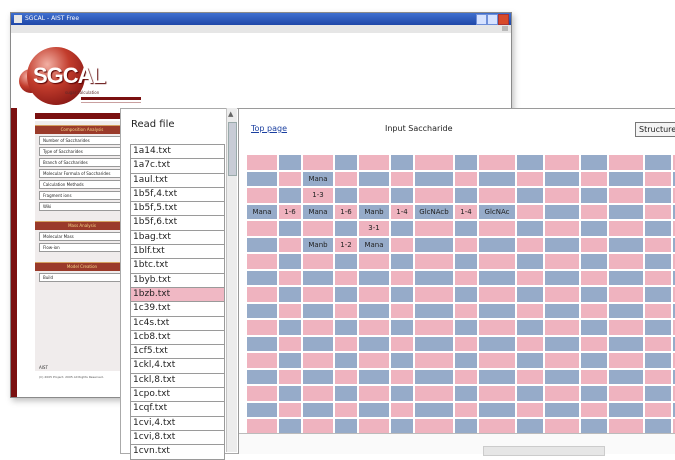 Image resolution: width=675 pixels, height=460 pixels. Describe the element at coordinates (492, 19) in the screenshot. I see `maximize-button` at that location.